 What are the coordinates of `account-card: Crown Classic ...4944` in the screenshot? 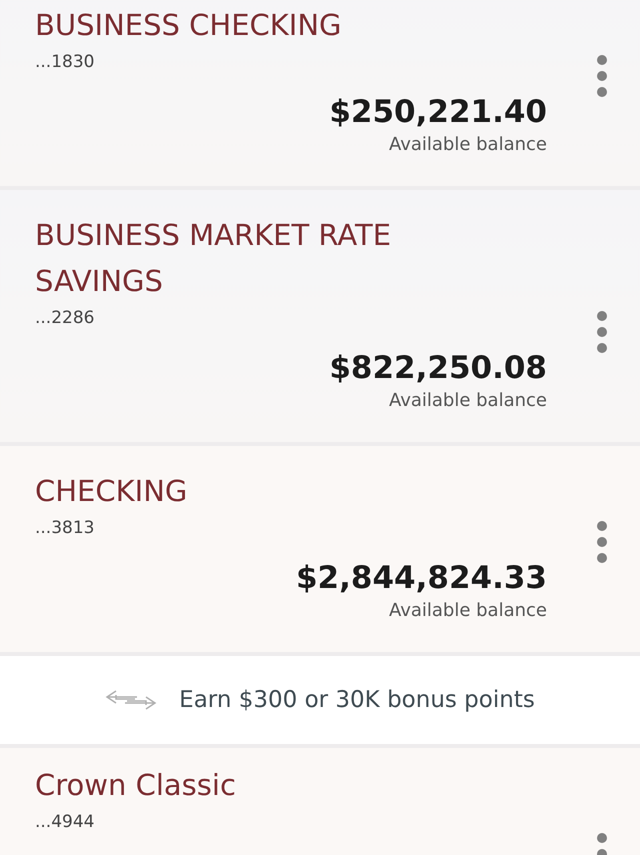 It's located at (320, 801).